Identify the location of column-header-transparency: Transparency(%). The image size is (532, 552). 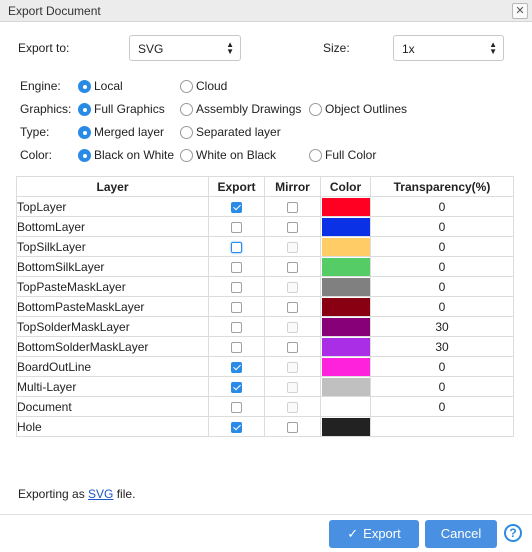
(442, 186).